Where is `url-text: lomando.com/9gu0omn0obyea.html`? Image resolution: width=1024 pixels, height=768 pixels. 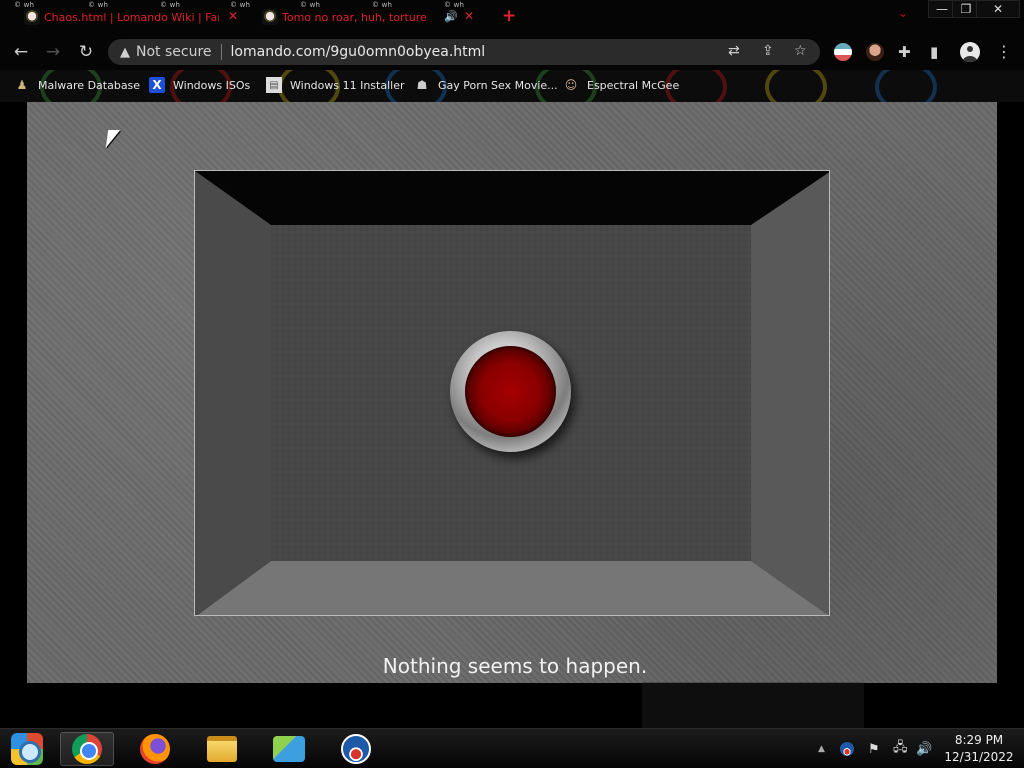 url-text: lomando.com/9gu0omn0obyea.html is located at coordinates (358, 52).